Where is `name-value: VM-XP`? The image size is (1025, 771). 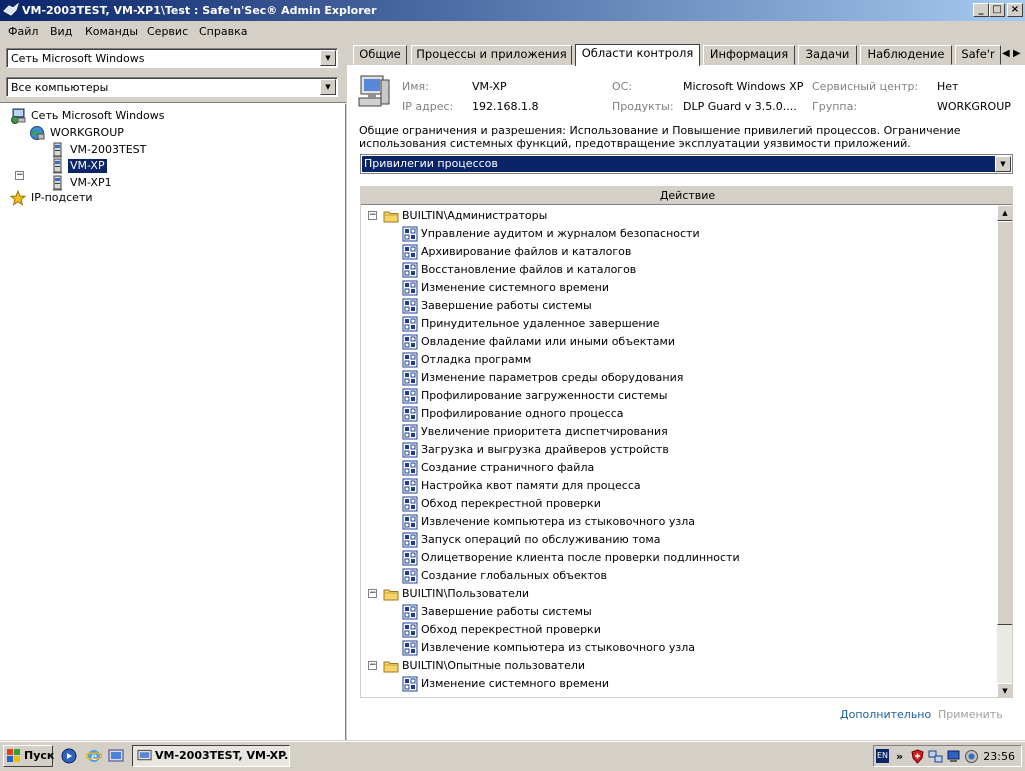 name-value: VM-XP is located at coordinates (489, 86).